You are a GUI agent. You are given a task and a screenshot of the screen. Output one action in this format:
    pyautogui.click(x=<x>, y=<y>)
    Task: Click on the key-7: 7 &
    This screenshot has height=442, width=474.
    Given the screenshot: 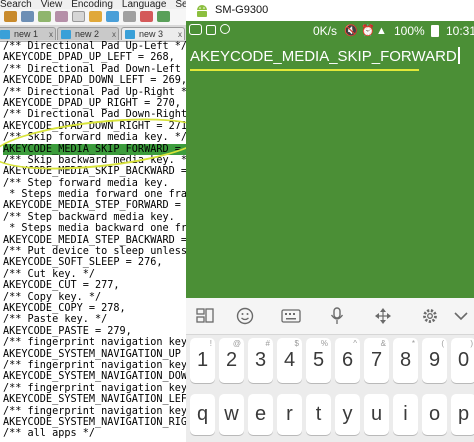 What is the action you would take?
    pyautogui.click(x=376, y=360)
    